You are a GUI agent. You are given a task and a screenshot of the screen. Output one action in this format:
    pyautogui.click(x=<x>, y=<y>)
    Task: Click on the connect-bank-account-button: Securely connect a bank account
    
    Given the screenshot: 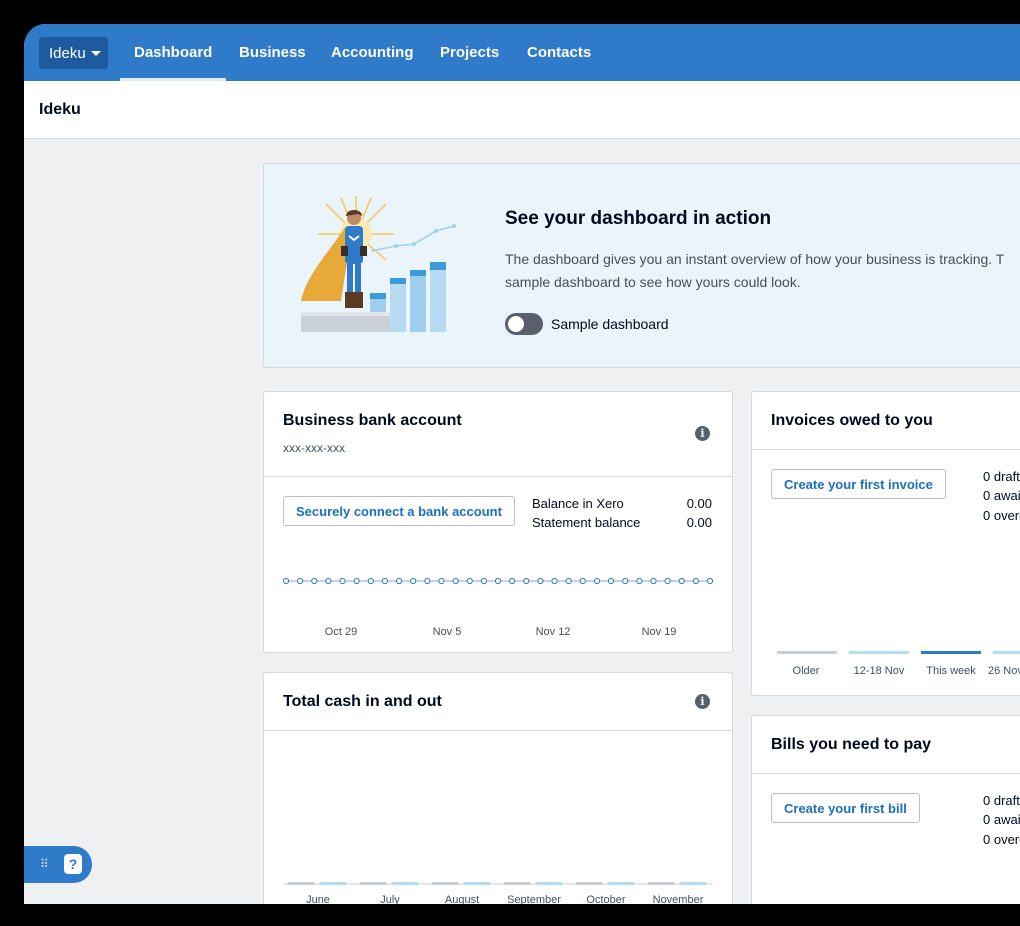 What is the action you would take?
    pyautogui.click(x=399, y=511)
    